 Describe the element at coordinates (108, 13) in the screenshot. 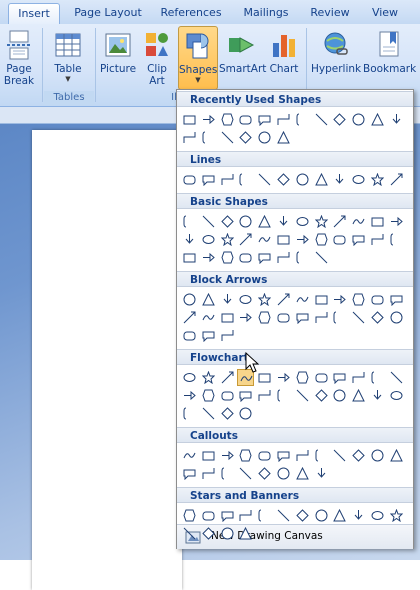

I see `tab-page-layout: Page Layout` at that location.